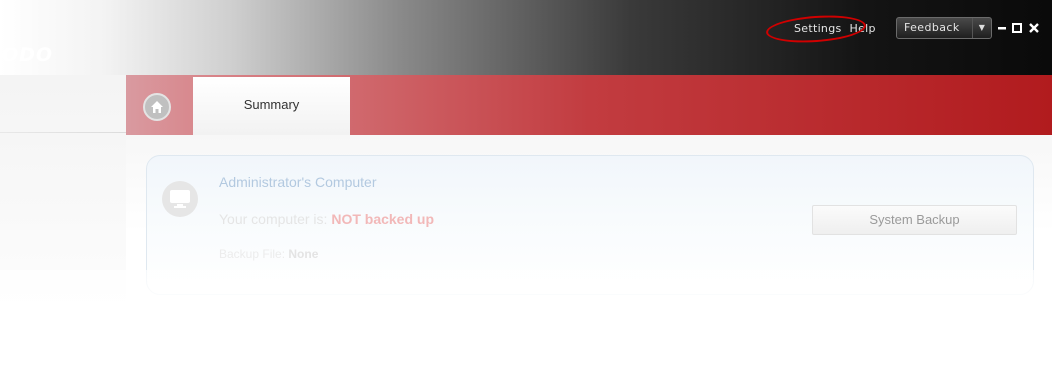 This screenshot has height=377, width=1052. What do you see at coordinates (914, 220) in the screenshot?
I see `system-backup-button: System Backup` at bounding box center [914, 220].